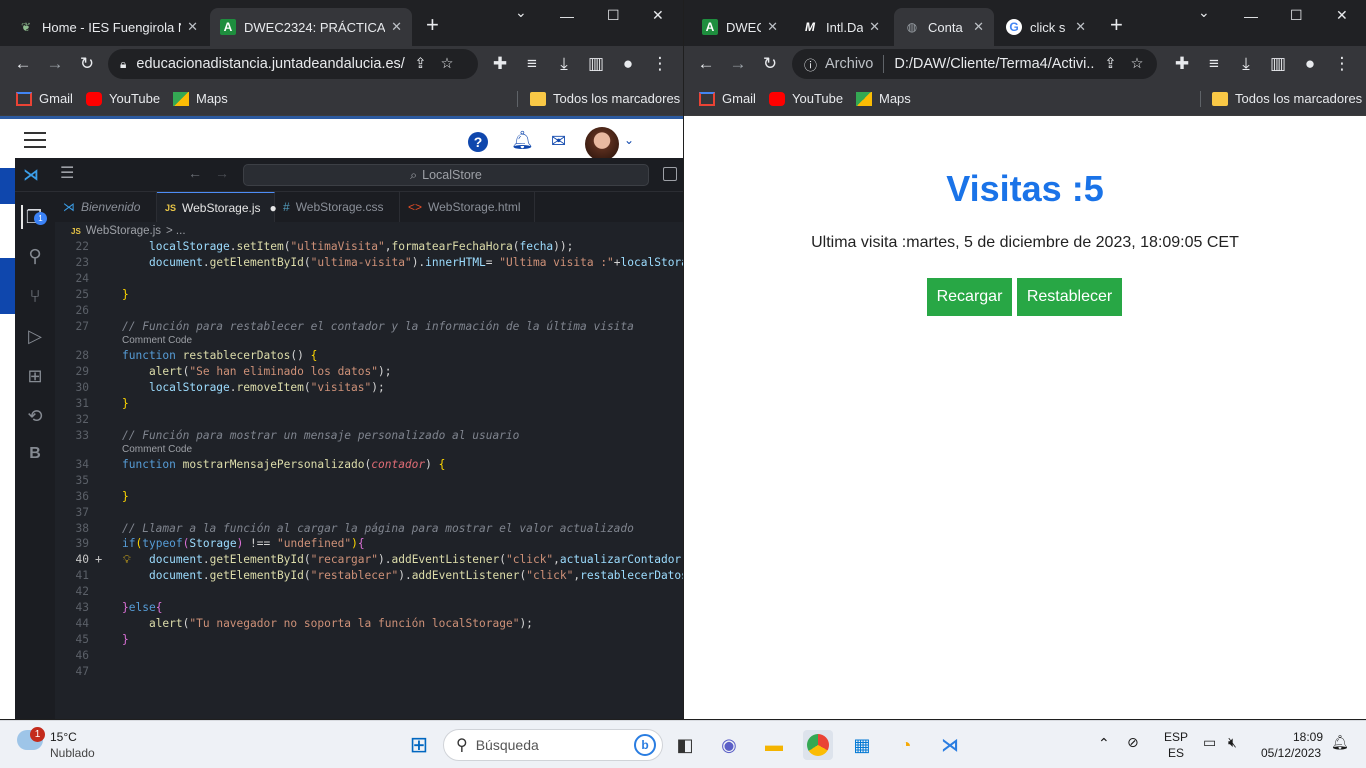  Describe the element at coordinates (35, 296) in the screenshot. I see `source-control-icon: ⑂` at that location.